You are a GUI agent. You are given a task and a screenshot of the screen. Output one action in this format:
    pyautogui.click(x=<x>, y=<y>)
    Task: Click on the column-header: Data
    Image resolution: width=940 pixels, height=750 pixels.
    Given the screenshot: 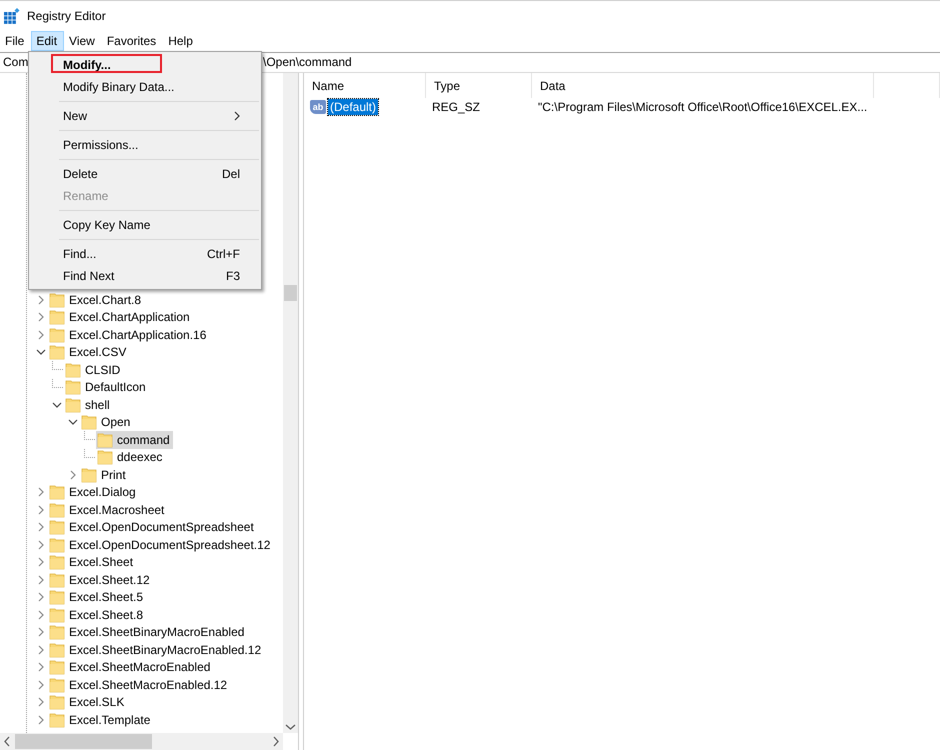 What is the action you would take?
    pyautogui.click(x=703, y=85)
    